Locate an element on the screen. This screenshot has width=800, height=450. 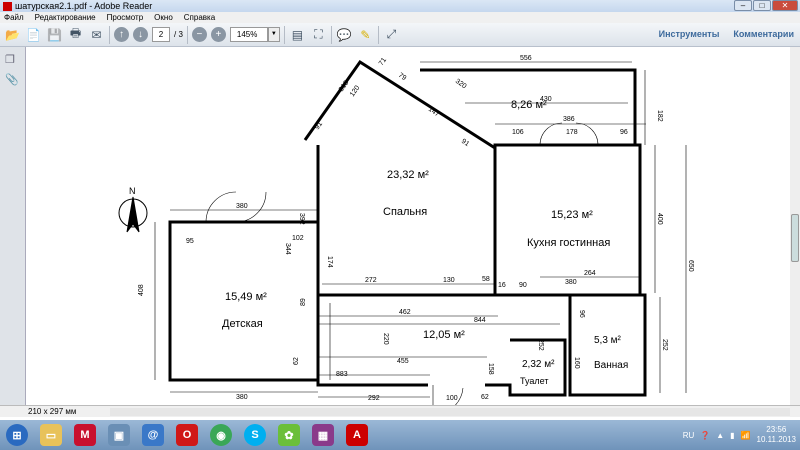
dim: 178 is located at coordinates (572, 132).